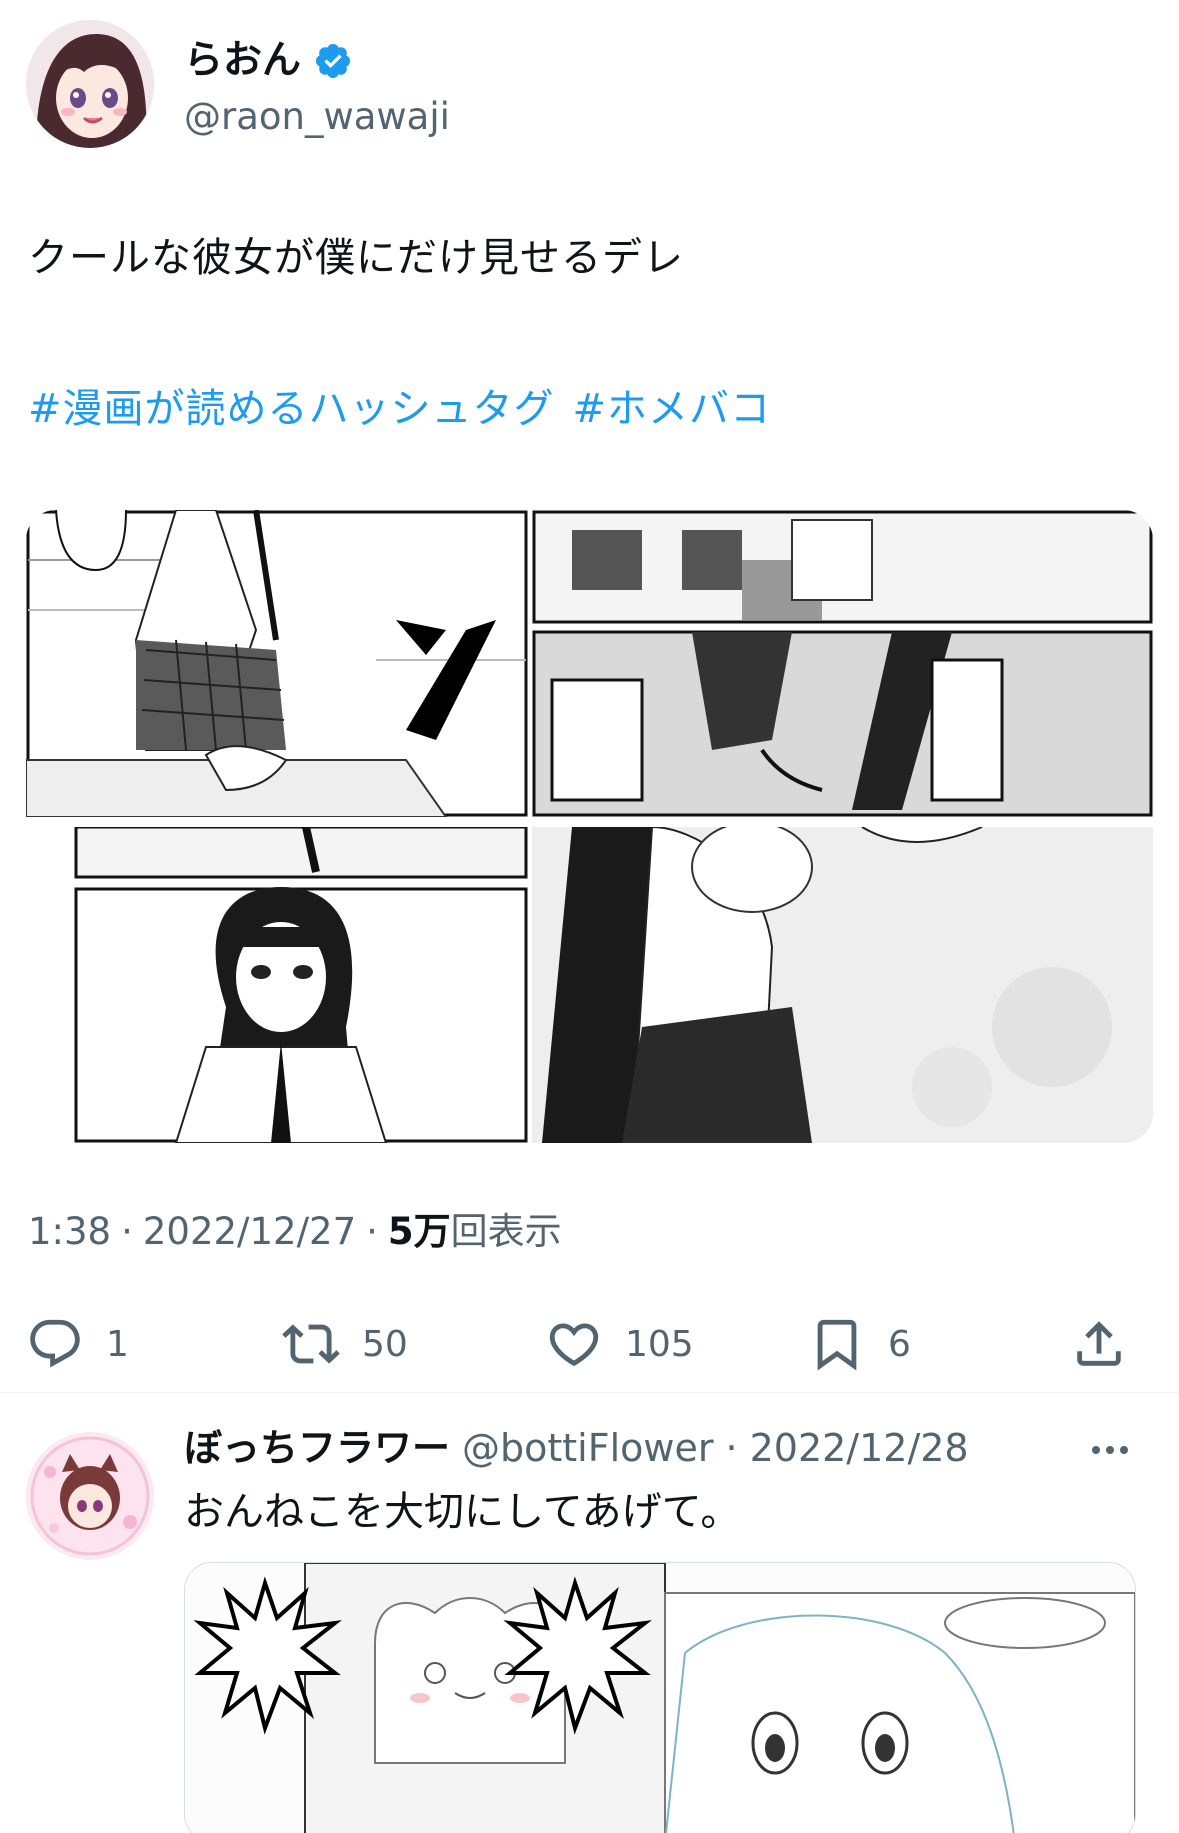 The height and width of the screenshot is (1833, 1179). What do you see at coordinates (243, 60) in the screenshot?
I see `author-name-text: らおん` at bounding box center [243, 60].